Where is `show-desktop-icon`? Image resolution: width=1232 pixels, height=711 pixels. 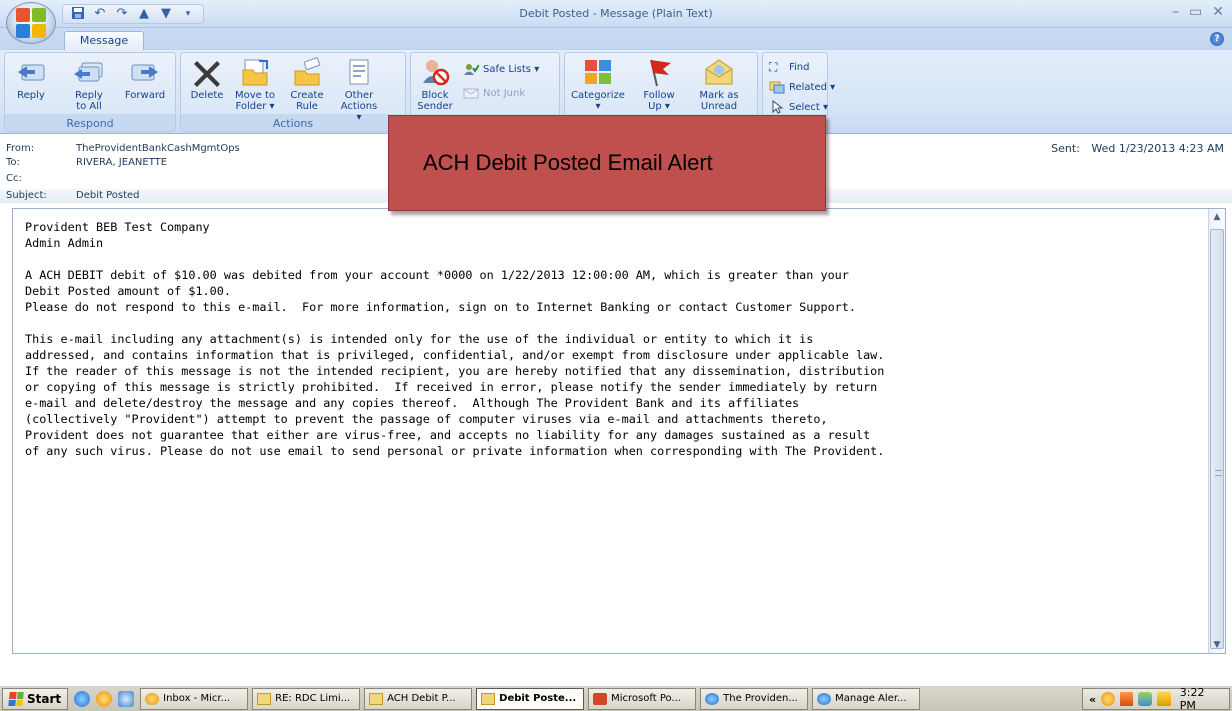
show-desktop-icon is located at coordinates (126, 698).